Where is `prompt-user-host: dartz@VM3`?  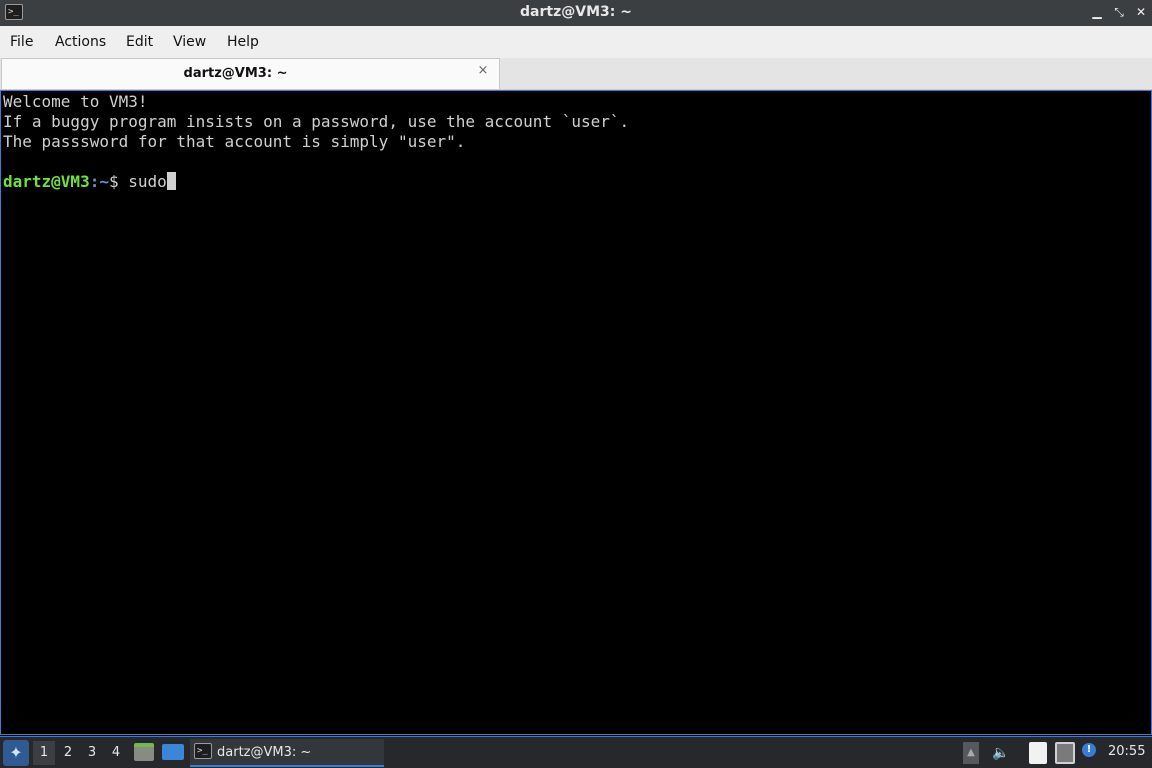 prompt-user-host: dartz@VM3 is located at coordinates (46, 181).